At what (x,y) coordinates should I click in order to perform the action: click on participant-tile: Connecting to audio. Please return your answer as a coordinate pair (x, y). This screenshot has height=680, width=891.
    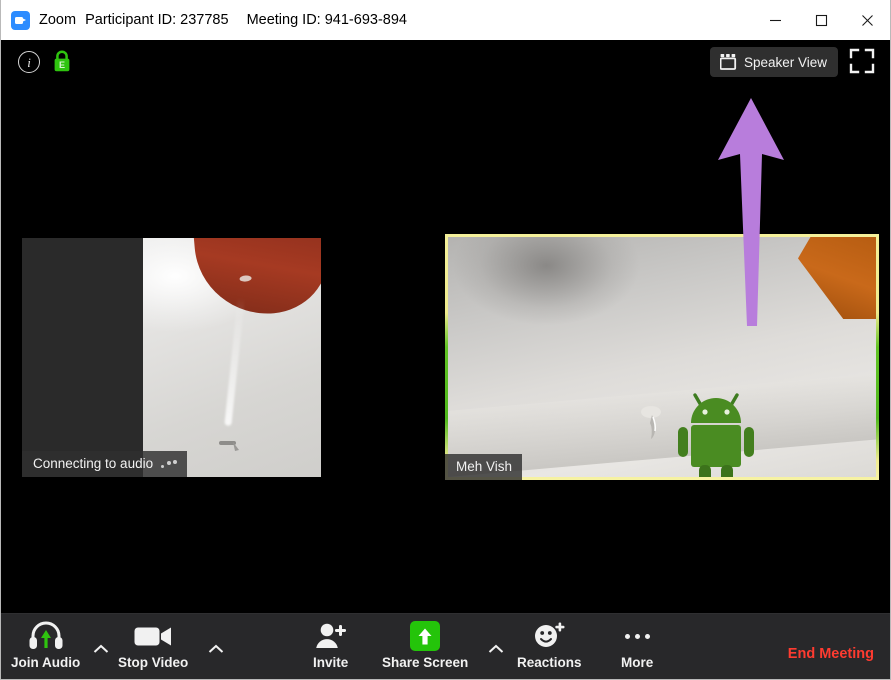
    Looking at the image, I should click on (171, 357).